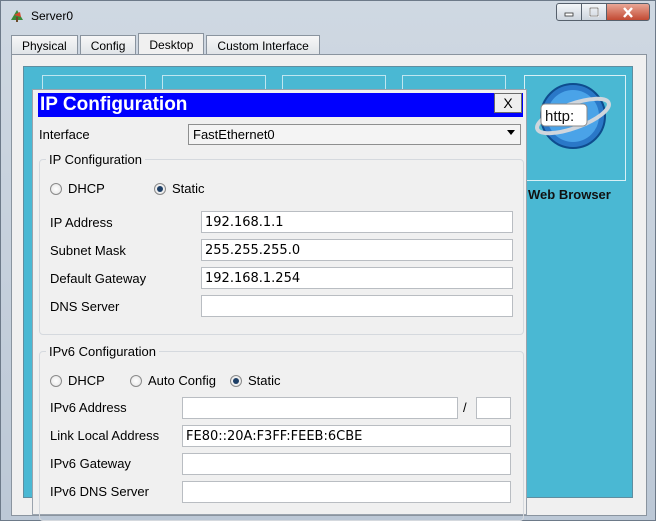  Describe the element at coordinates (357, 250) in the screenshot. I see `subnet-mask-input: 255.255.255.0` at that location.